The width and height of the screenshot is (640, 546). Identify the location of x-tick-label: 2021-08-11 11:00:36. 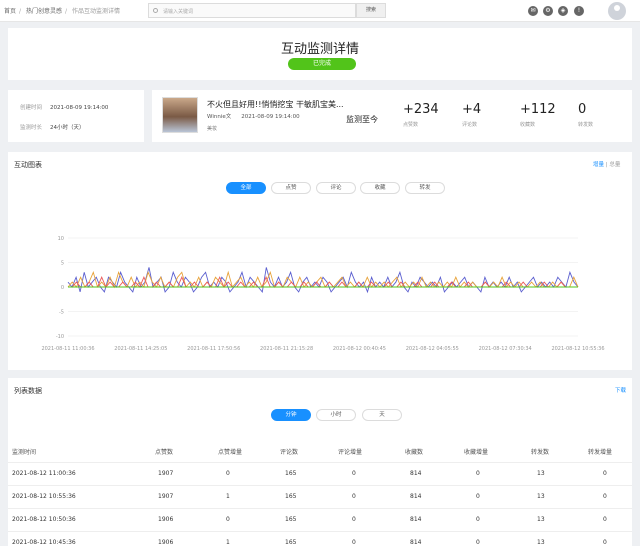
(67, 349).